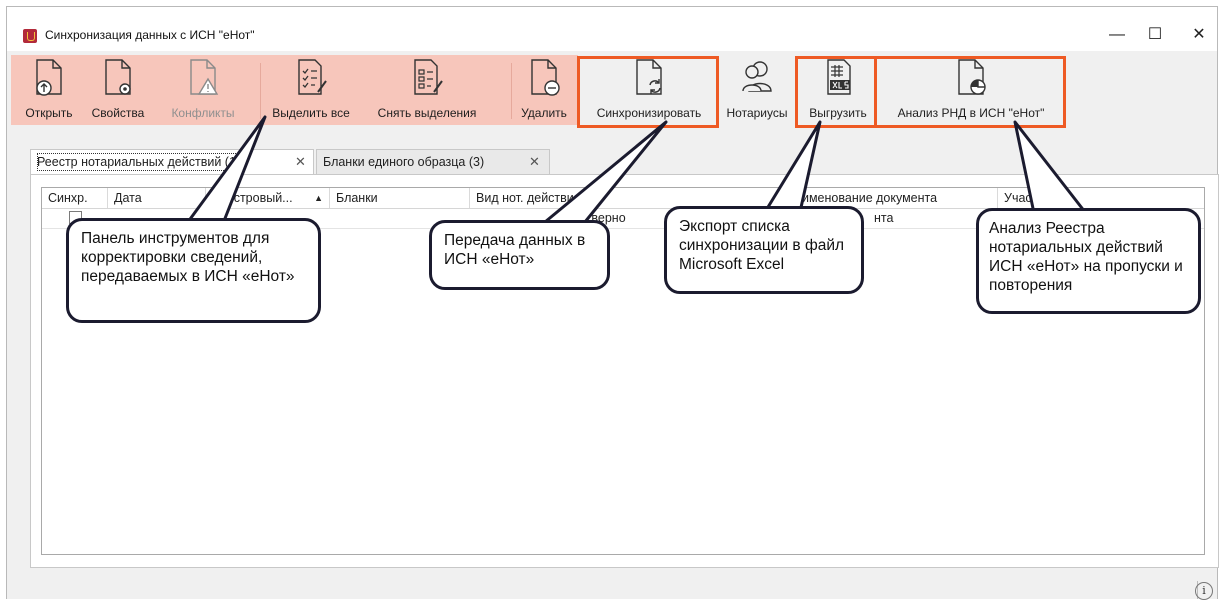  I want to click on delete-button: Удалить, so click(544, 90).